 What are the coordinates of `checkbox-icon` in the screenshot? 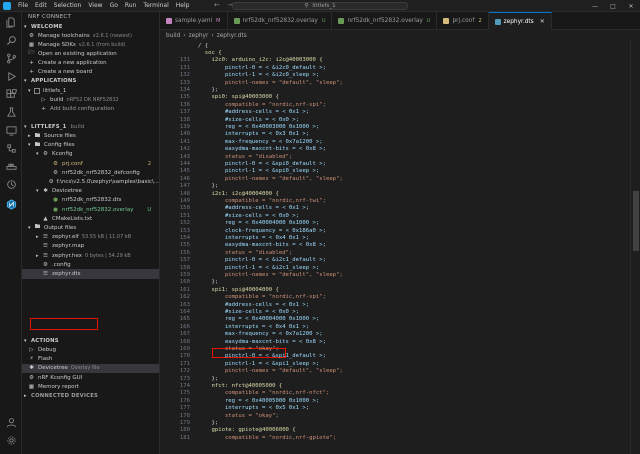 It's located at (37, 90).